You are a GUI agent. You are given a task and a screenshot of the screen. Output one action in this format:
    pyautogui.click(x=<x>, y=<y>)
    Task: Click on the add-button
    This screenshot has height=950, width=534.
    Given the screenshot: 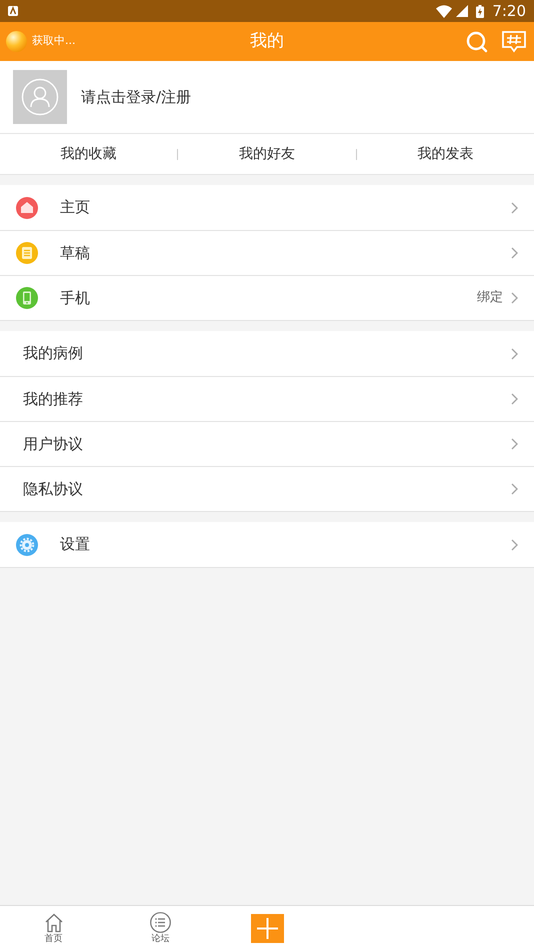 What is the action you would take?
    pyautogui.click(x=267, y=928)
    